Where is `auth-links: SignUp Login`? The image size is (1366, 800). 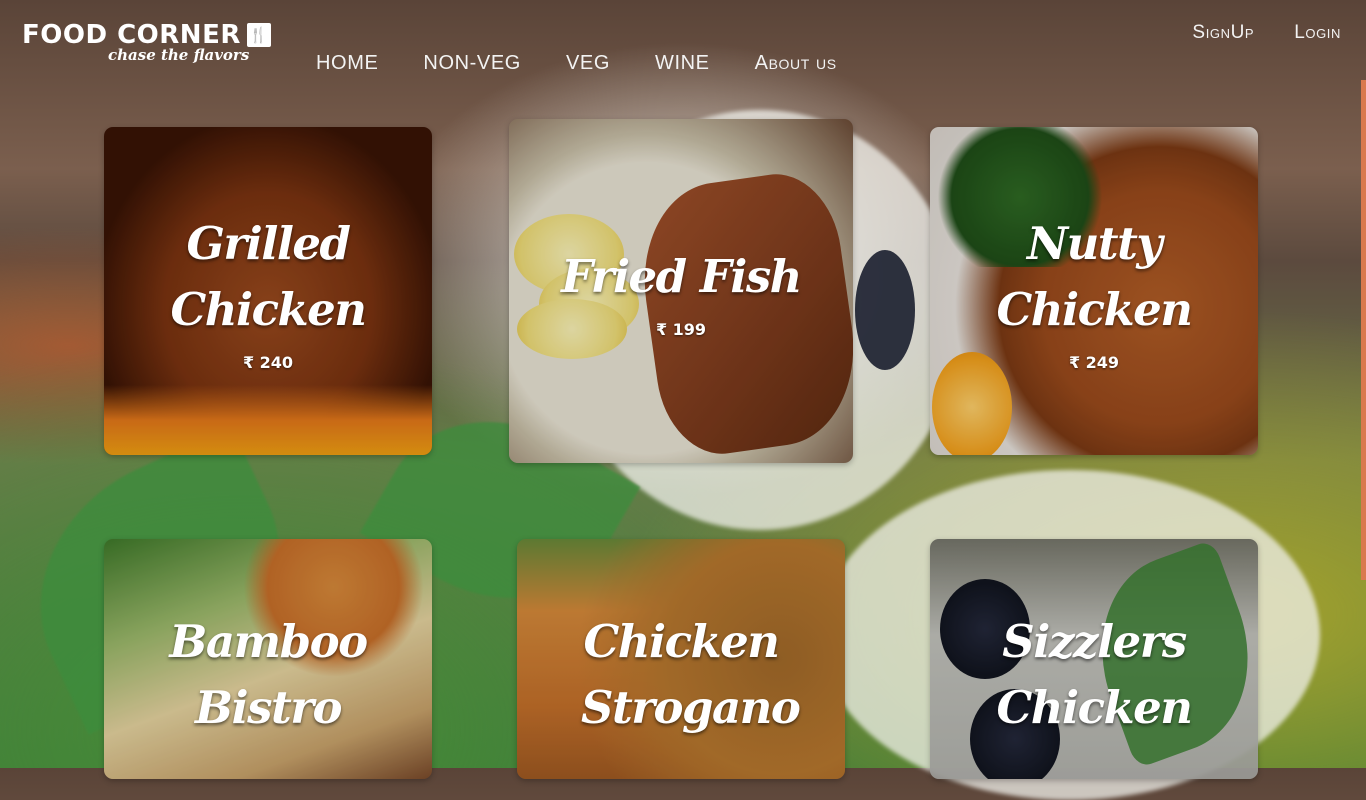 auth-links: SignUp Login is located at coordinates (1266, 33).